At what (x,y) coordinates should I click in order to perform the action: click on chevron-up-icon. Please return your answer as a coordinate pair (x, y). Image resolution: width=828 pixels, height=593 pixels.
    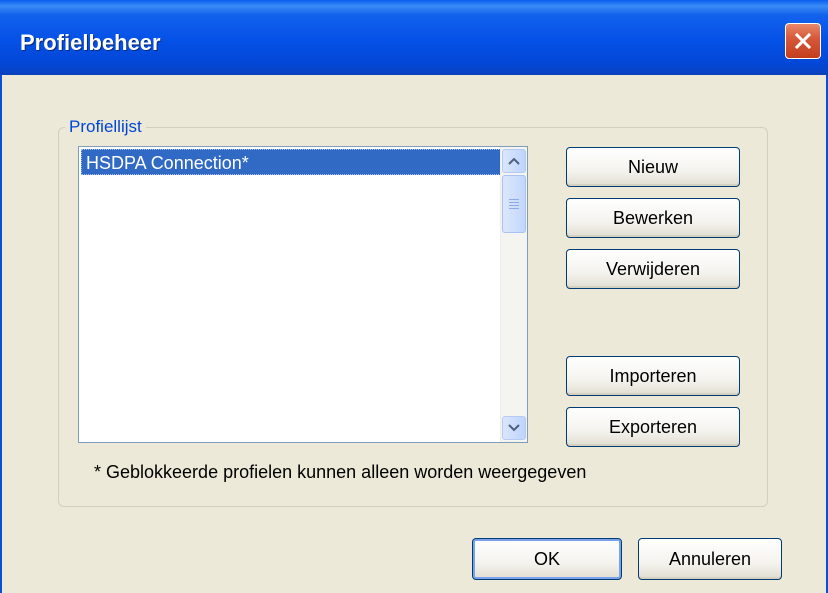
    Looking at the image, I should click on (514, 161).